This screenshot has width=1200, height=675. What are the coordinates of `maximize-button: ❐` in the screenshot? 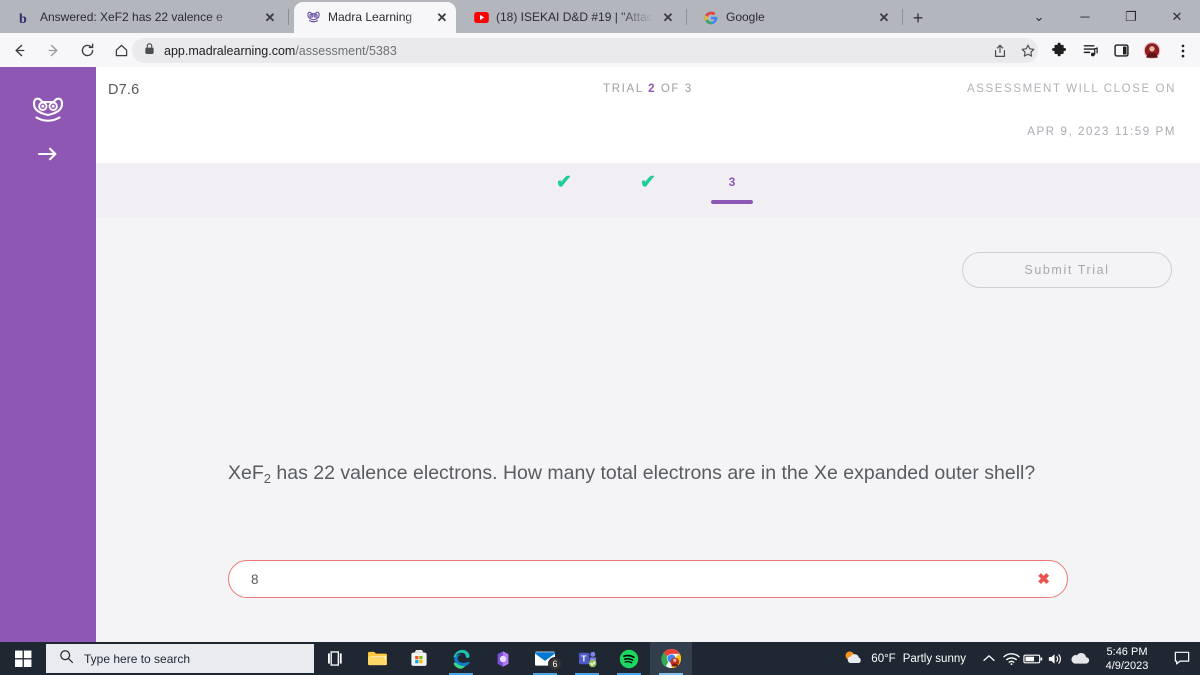 It's located at (1131, 16).